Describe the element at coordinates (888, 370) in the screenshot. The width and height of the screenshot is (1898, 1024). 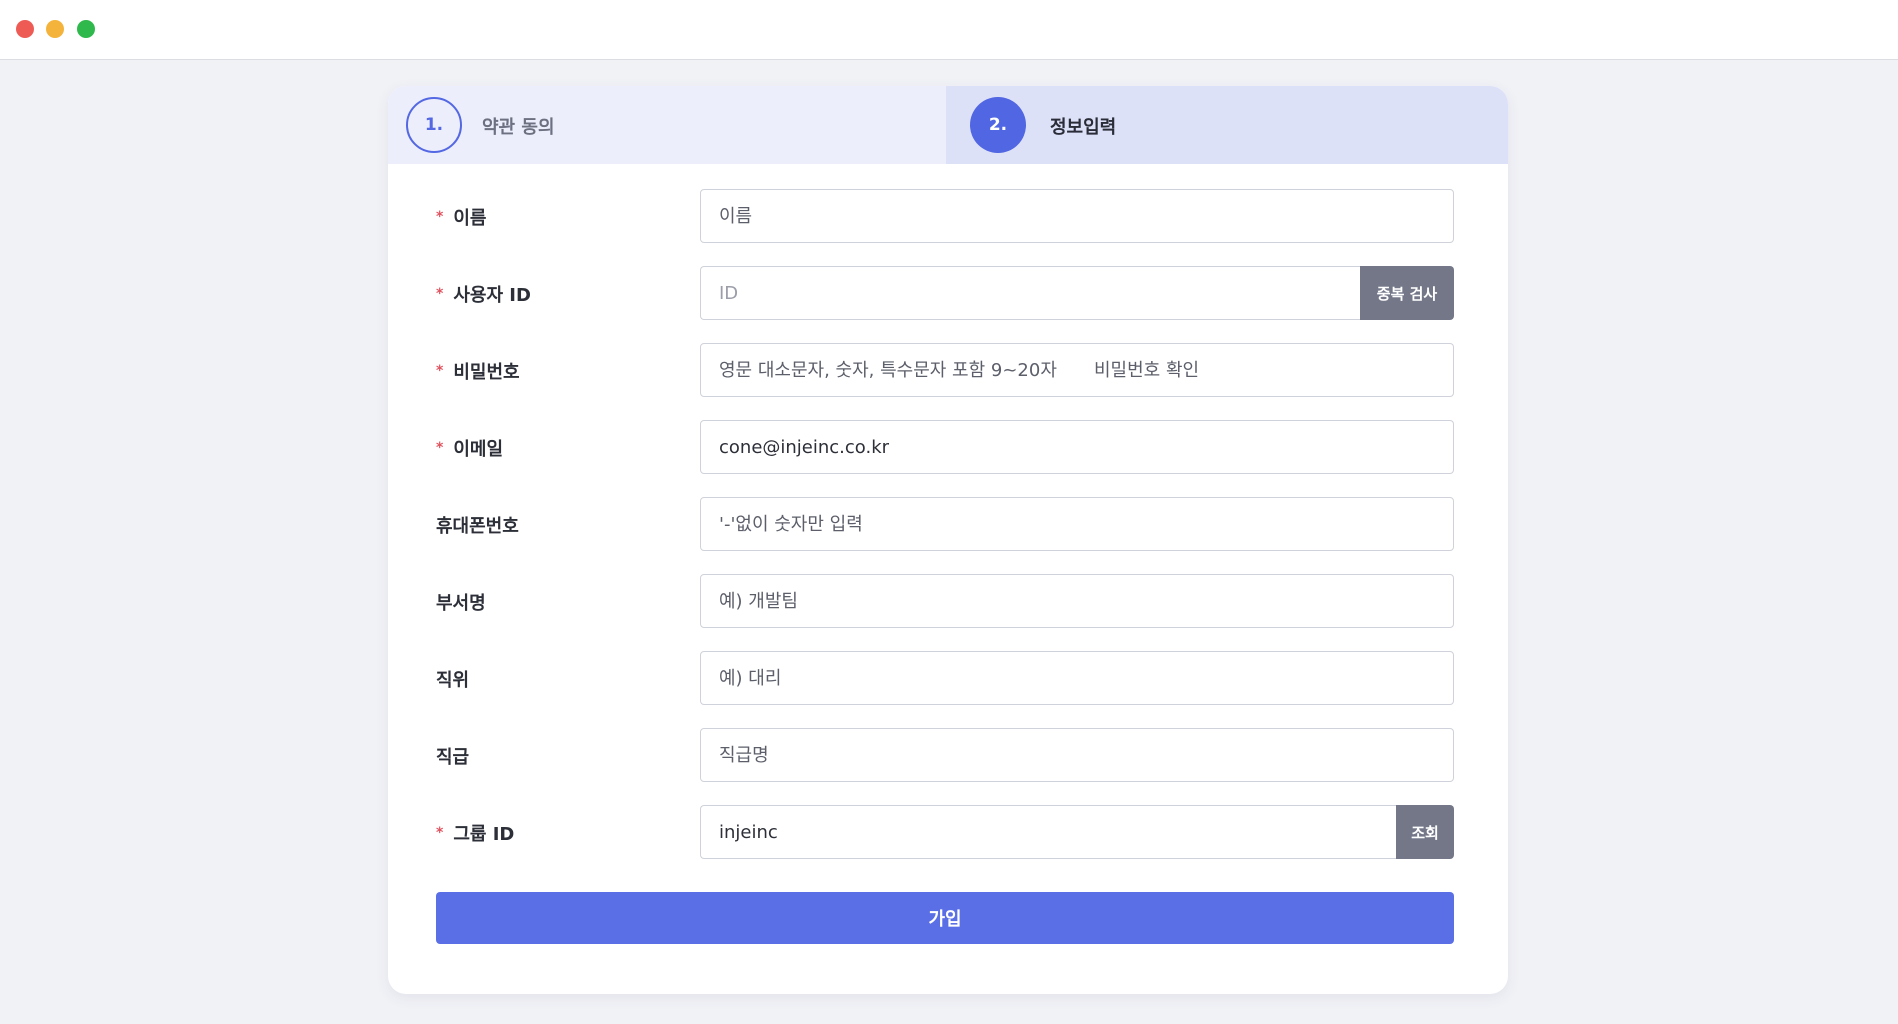
I see `password-input` at that location.